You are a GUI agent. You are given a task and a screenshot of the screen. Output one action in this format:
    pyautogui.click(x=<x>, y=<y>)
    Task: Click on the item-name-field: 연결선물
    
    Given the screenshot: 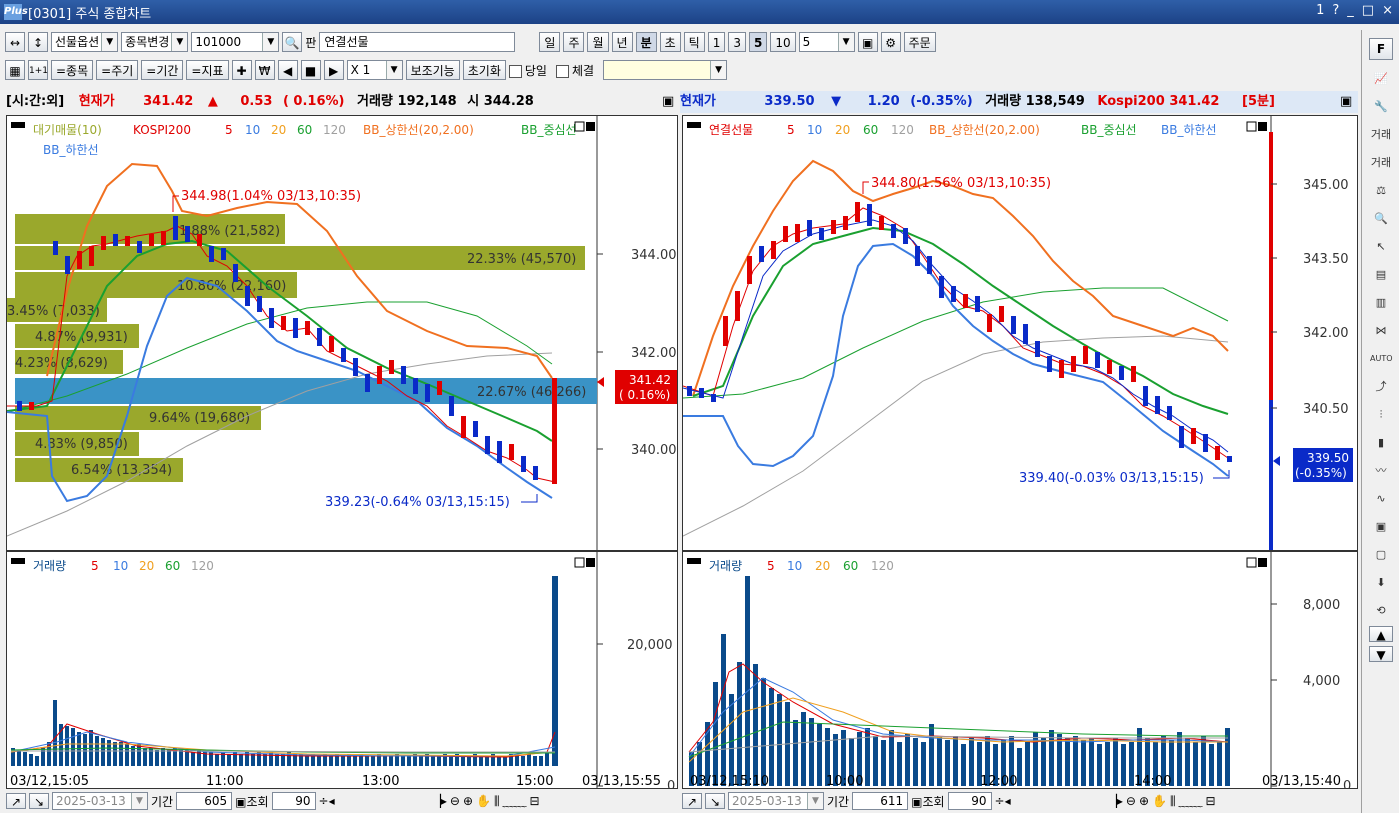 What is the action you would take?
    pyautogui.click(x=417, y=42)
    